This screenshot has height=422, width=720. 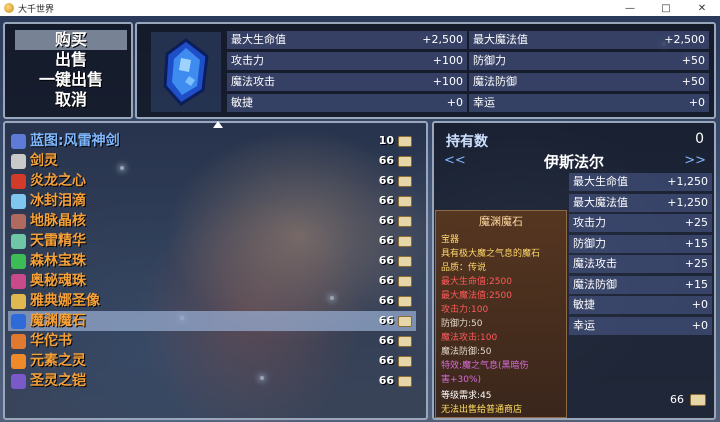 I want to click on item-name: 圣灵之铠, so click(x=58, y=381).